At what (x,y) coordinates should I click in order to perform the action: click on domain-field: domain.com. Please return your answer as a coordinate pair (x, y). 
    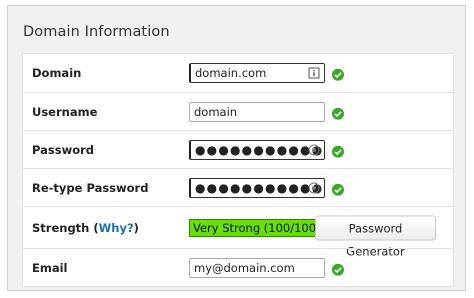
    Looking at the image, I should click on (257, 73).